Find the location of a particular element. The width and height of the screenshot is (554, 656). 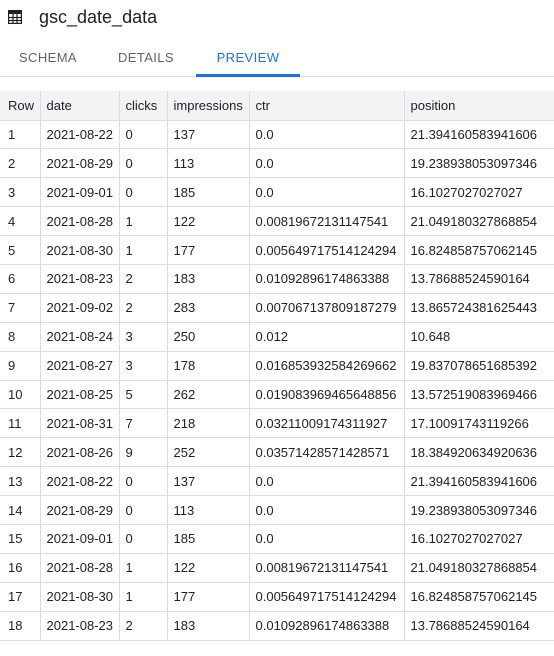

column-header-date: date is located at coordinates (80, 106).